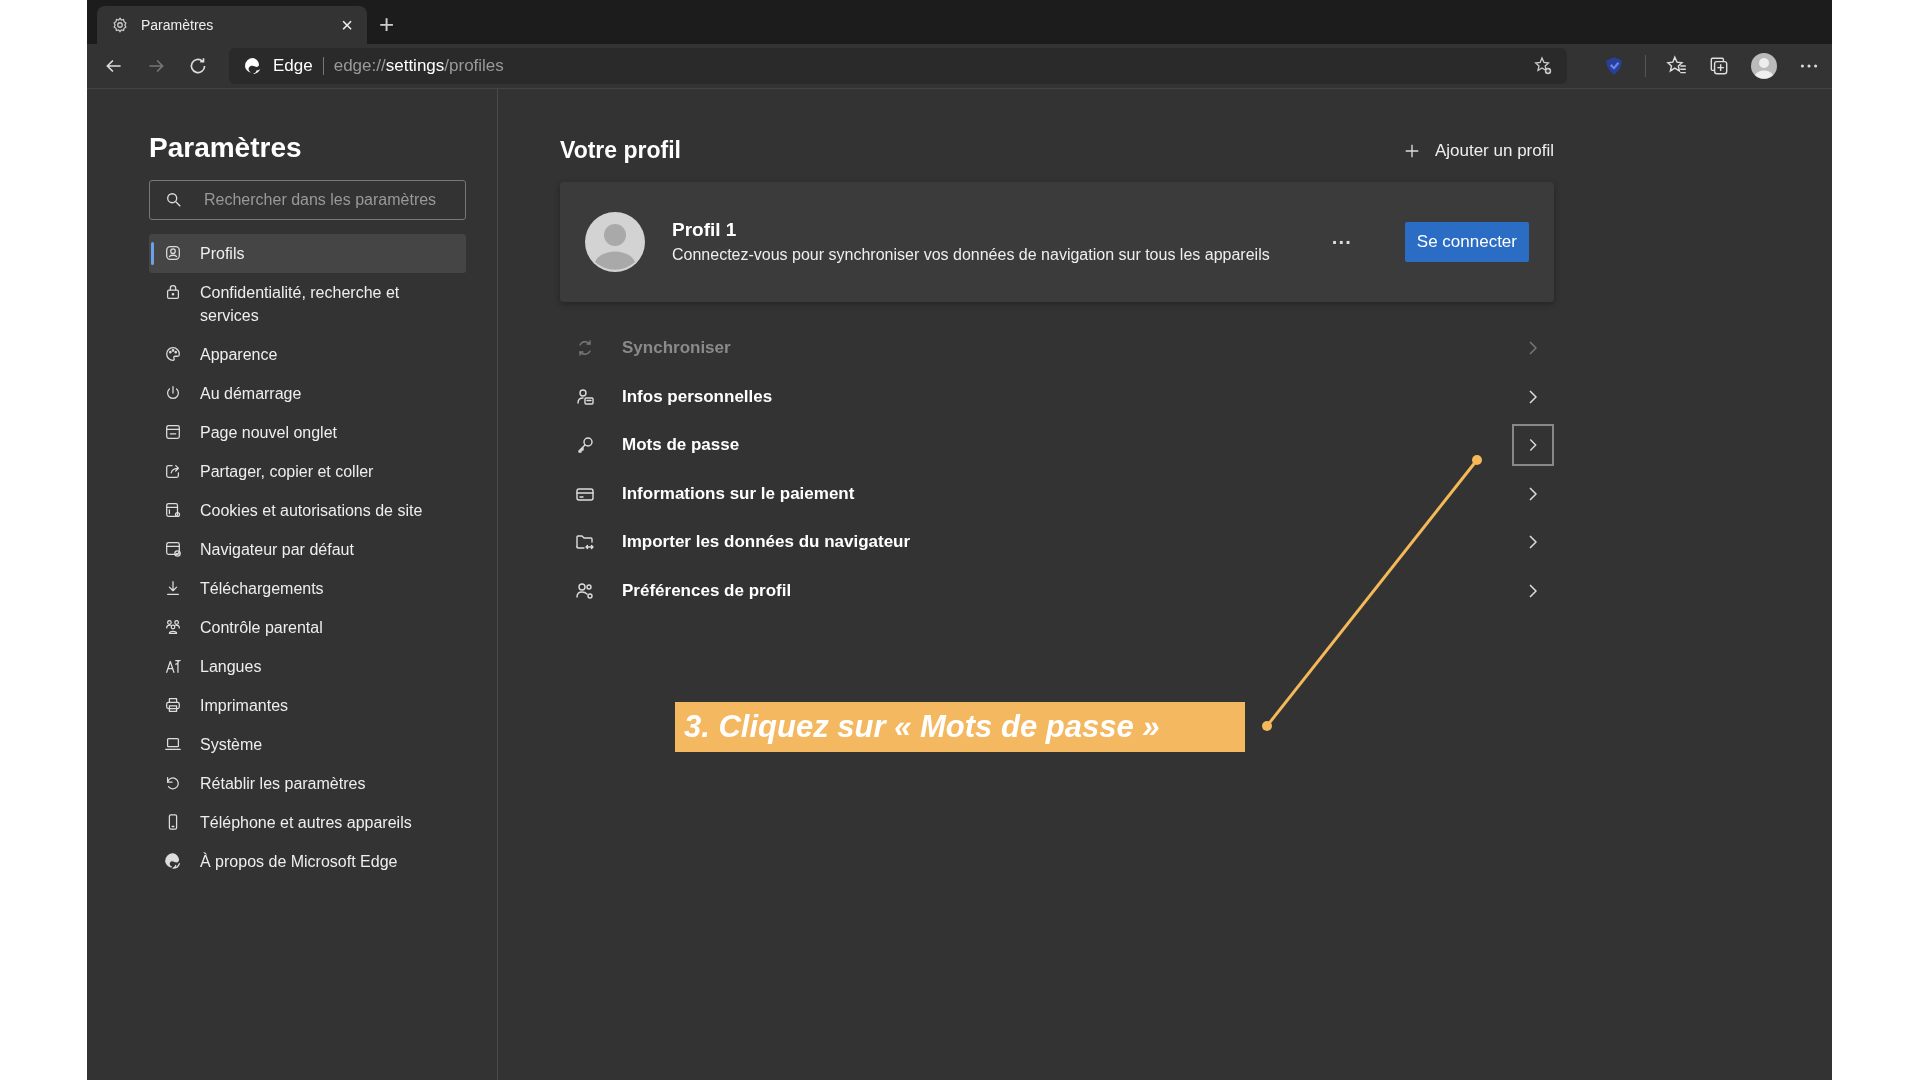  I want to click on browser-tab: Paramètres ×, so click(232, 25).